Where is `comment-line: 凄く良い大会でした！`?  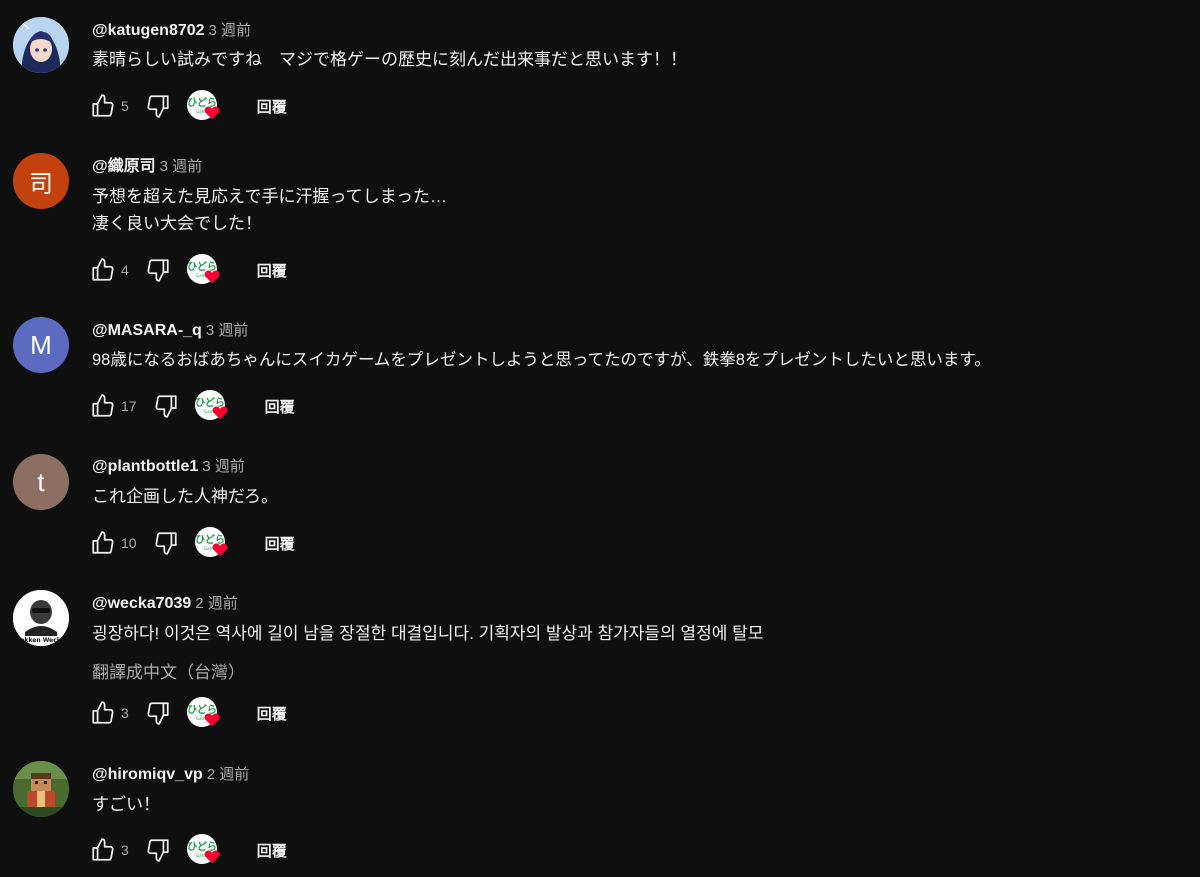
comment-line: 凄く良い大会でした！ is located at coordinates (177, 223).